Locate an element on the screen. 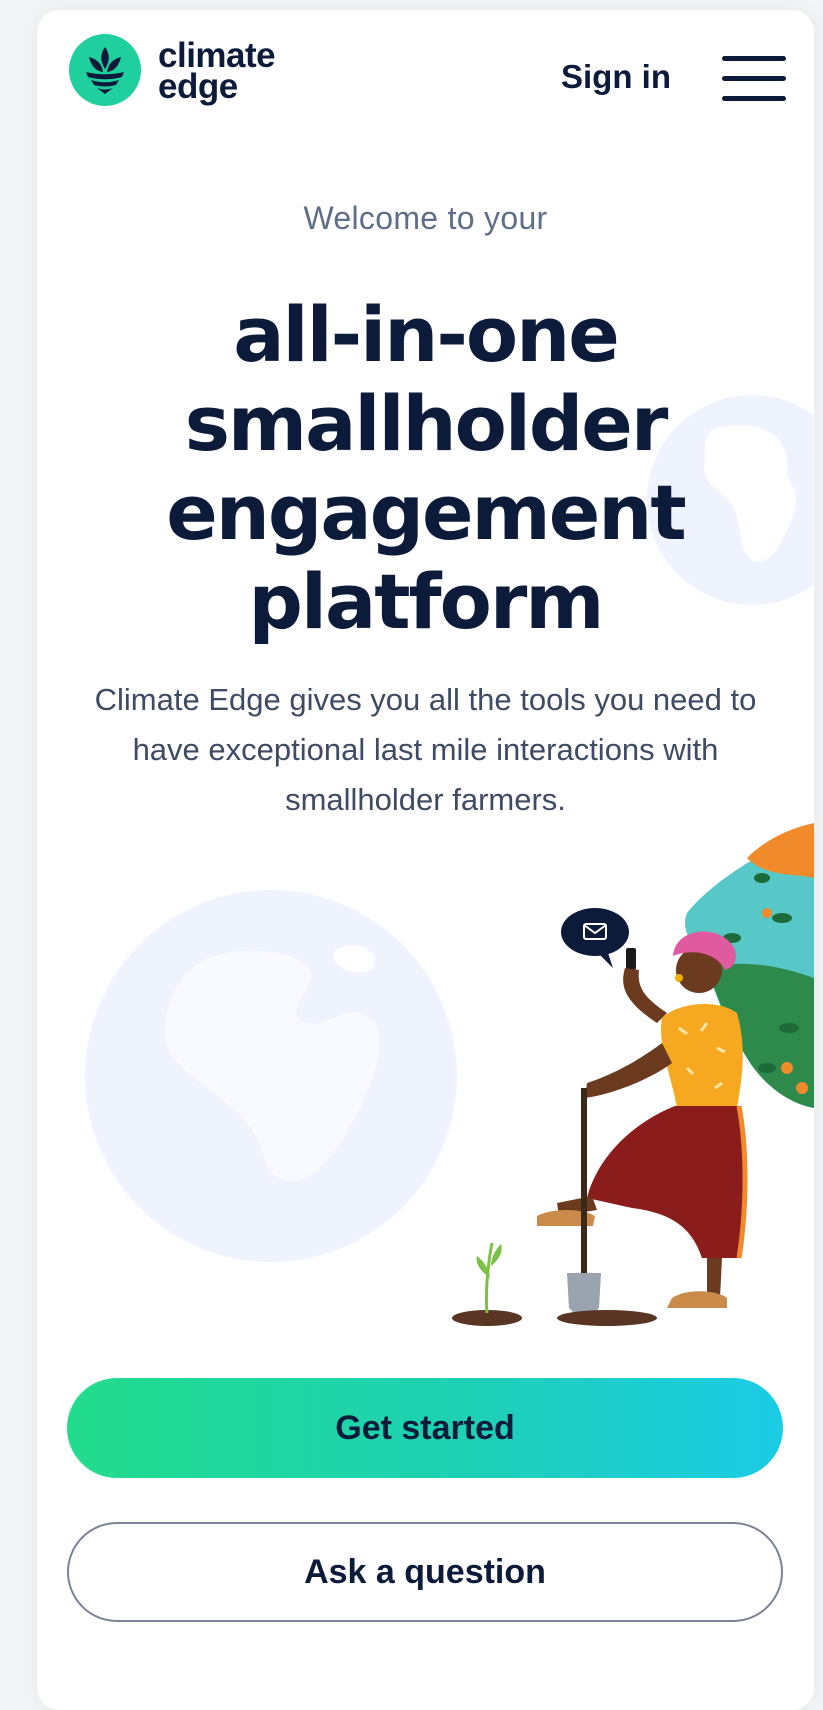 The height and width of the screenshot is (1710, 823). headline-line: engagement is located at coordinates (426, 512).